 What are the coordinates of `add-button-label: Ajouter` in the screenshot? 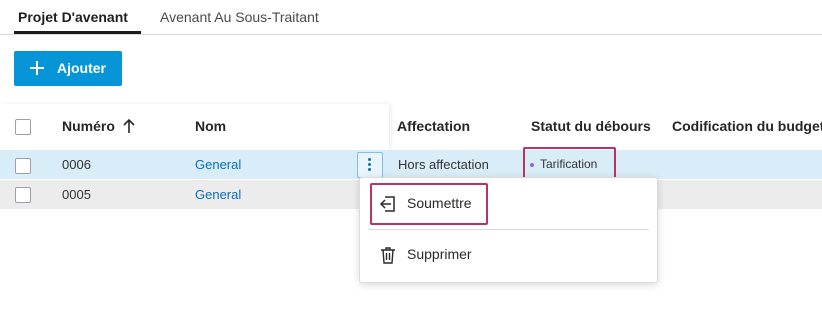 It's located at (81, 68).